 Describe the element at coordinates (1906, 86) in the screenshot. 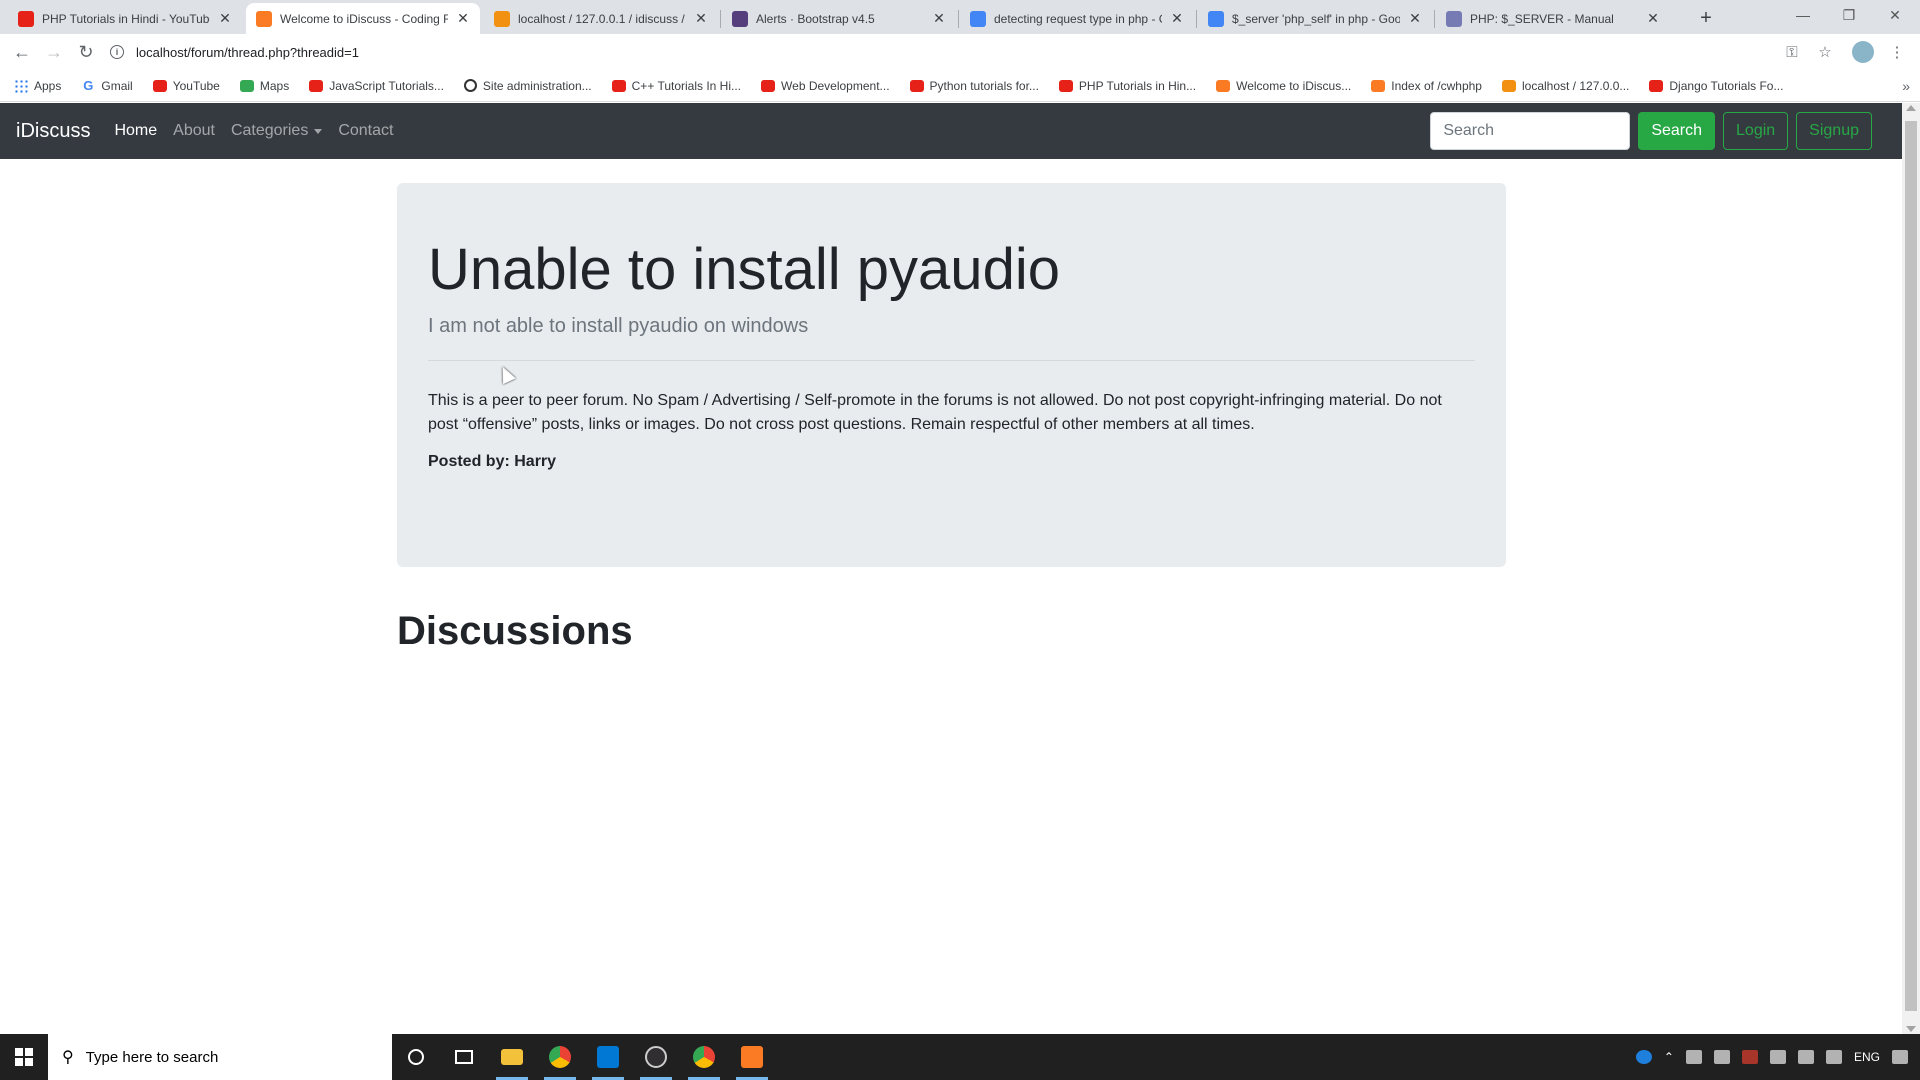

I see `more-bookmarks-icon: »` at that location.